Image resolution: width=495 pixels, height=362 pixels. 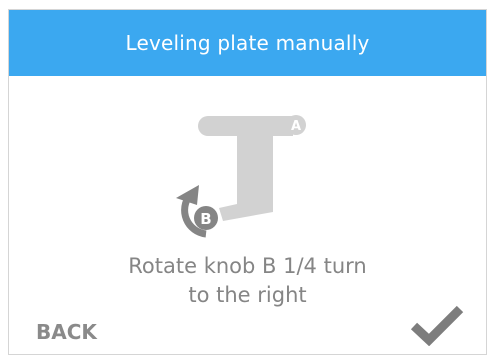 I want to click on back-button: BACK, so click(x=66, y=332).